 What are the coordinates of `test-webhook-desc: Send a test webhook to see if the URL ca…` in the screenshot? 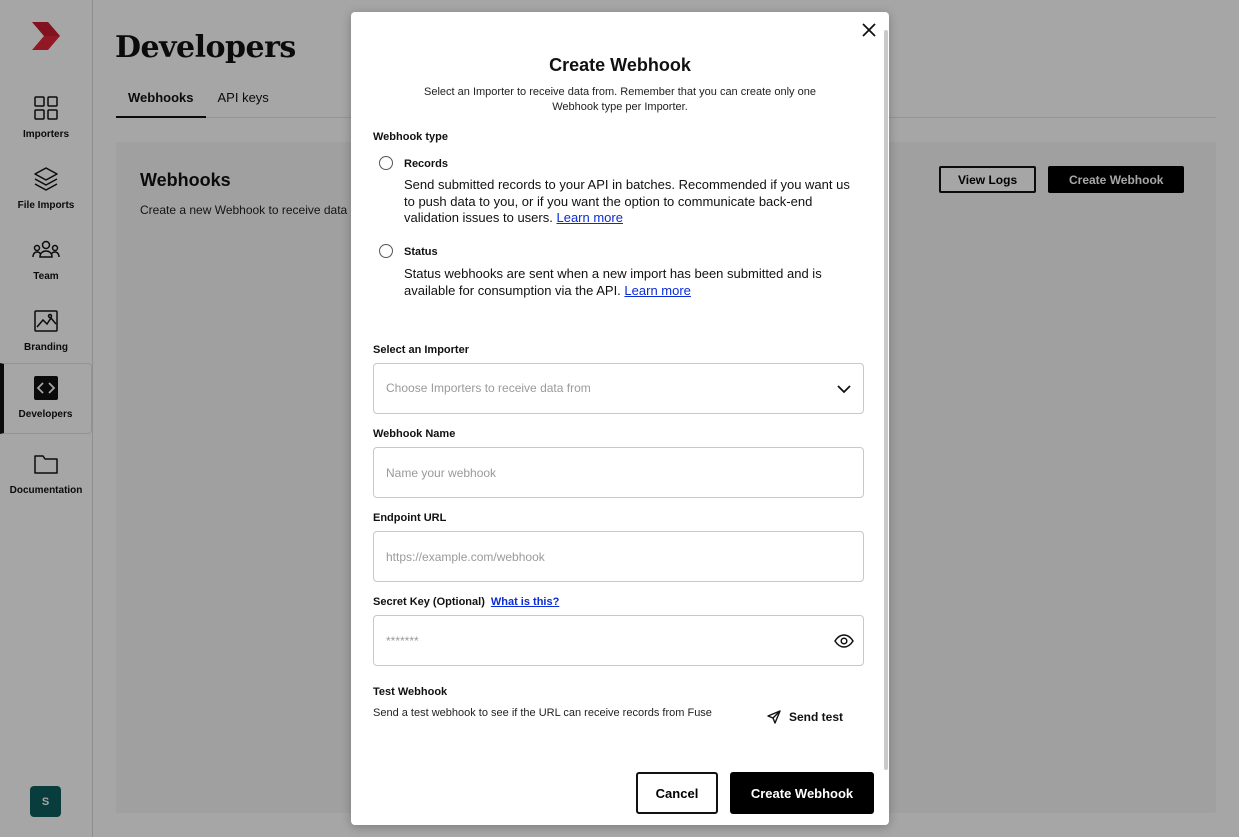 It's located at (542, 713).